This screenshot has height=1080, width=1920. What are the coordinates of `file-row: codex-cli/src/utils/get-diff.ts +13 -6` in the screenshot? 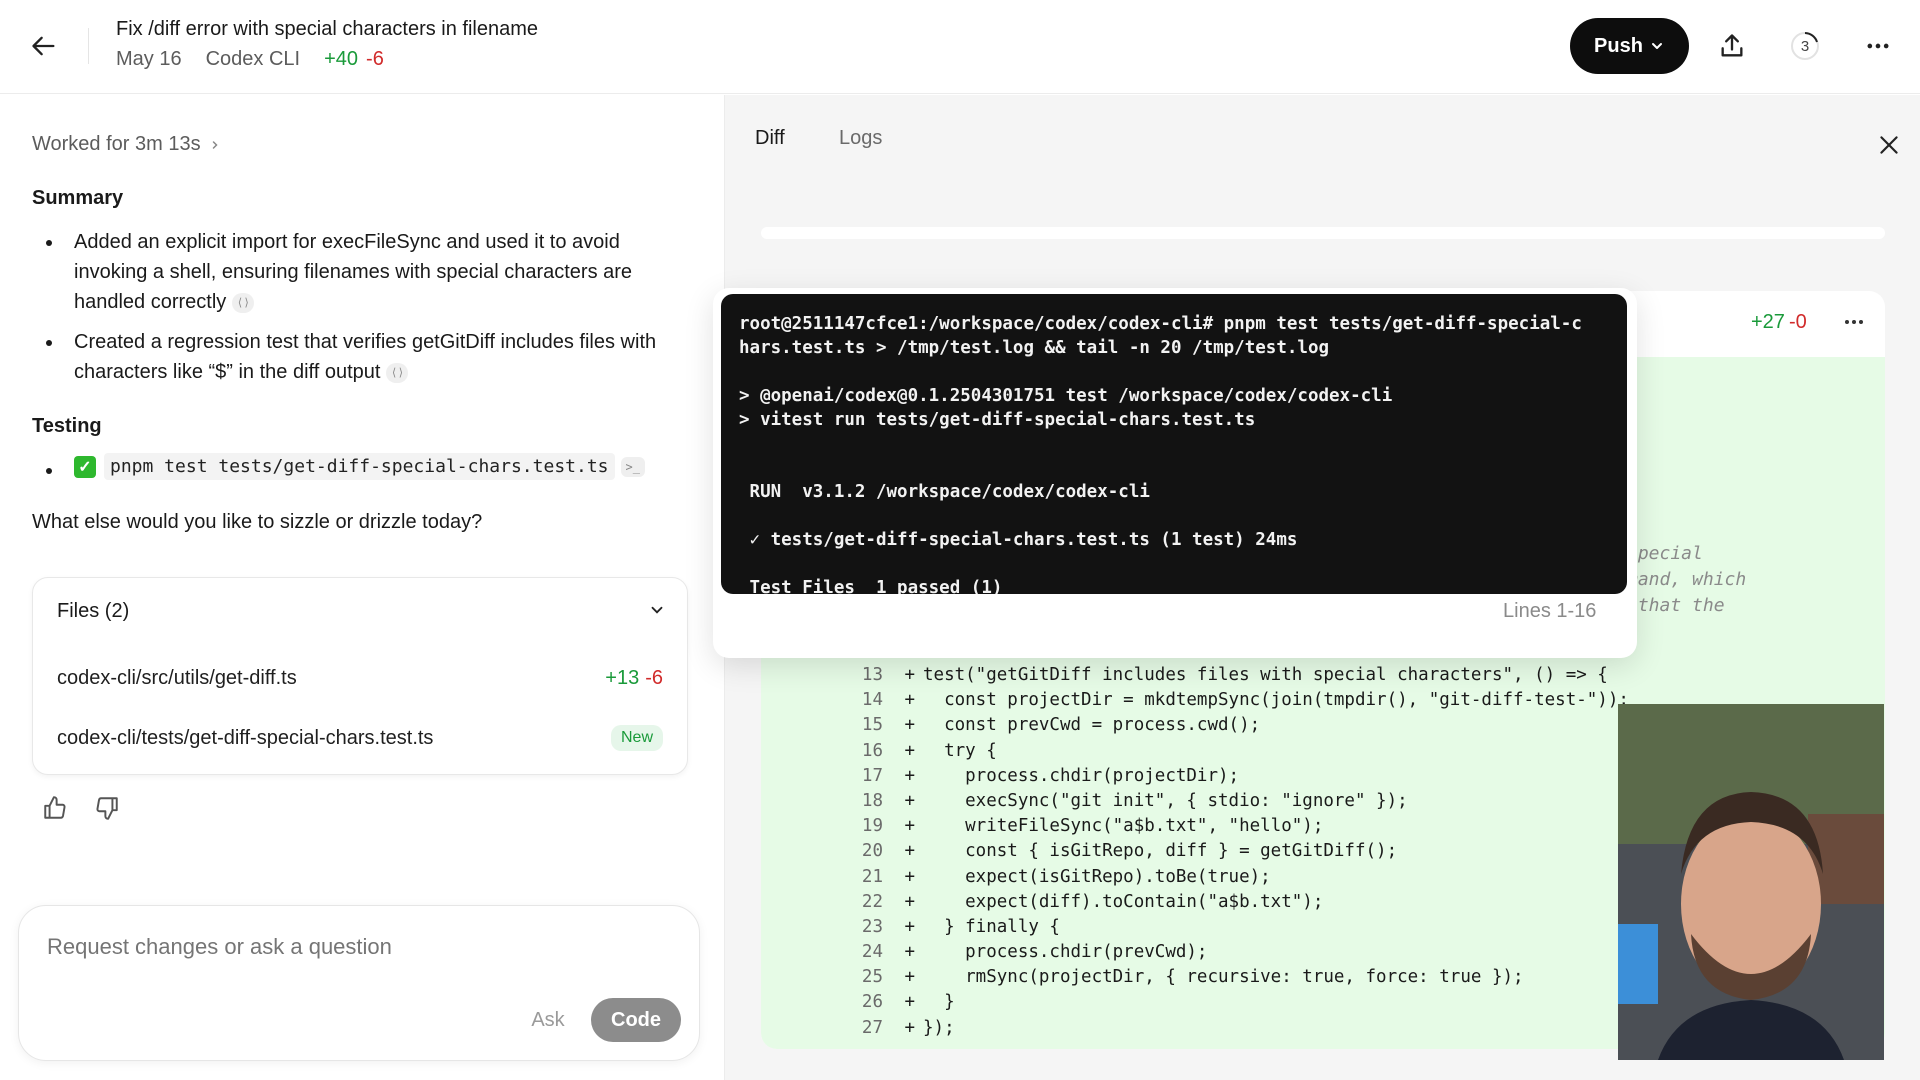 It's located at (360, 678).